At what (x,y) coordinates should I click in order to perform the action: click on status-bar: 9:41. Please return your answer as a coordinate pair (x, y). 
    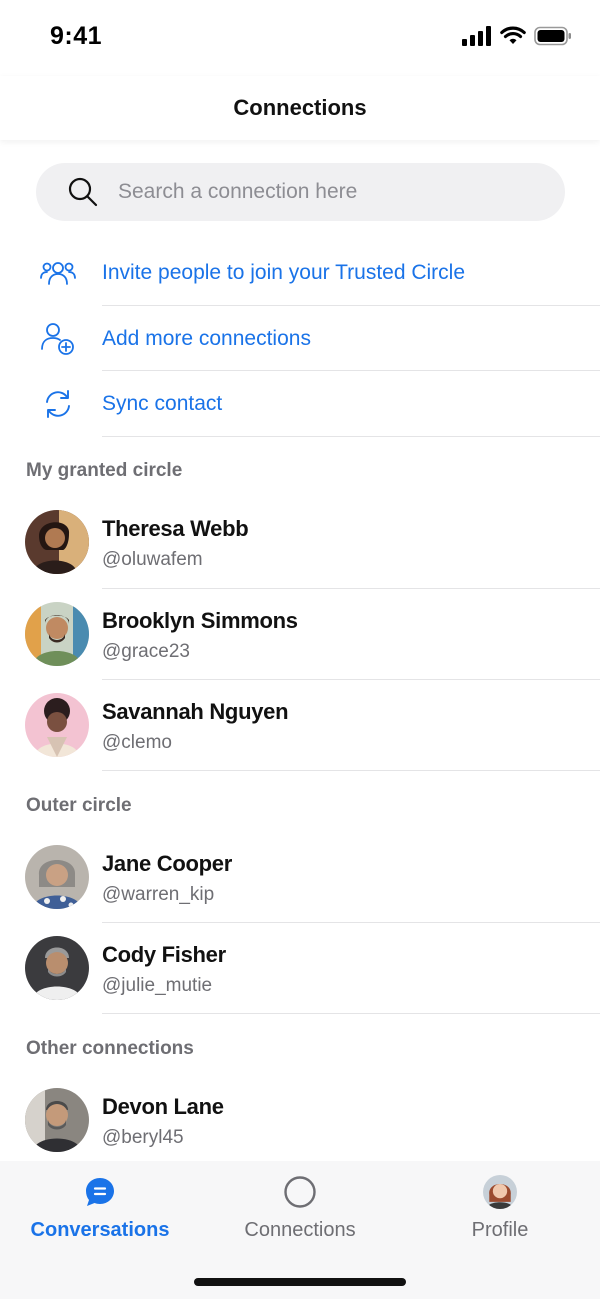
    Looking at the image, I should click on (300, 38).